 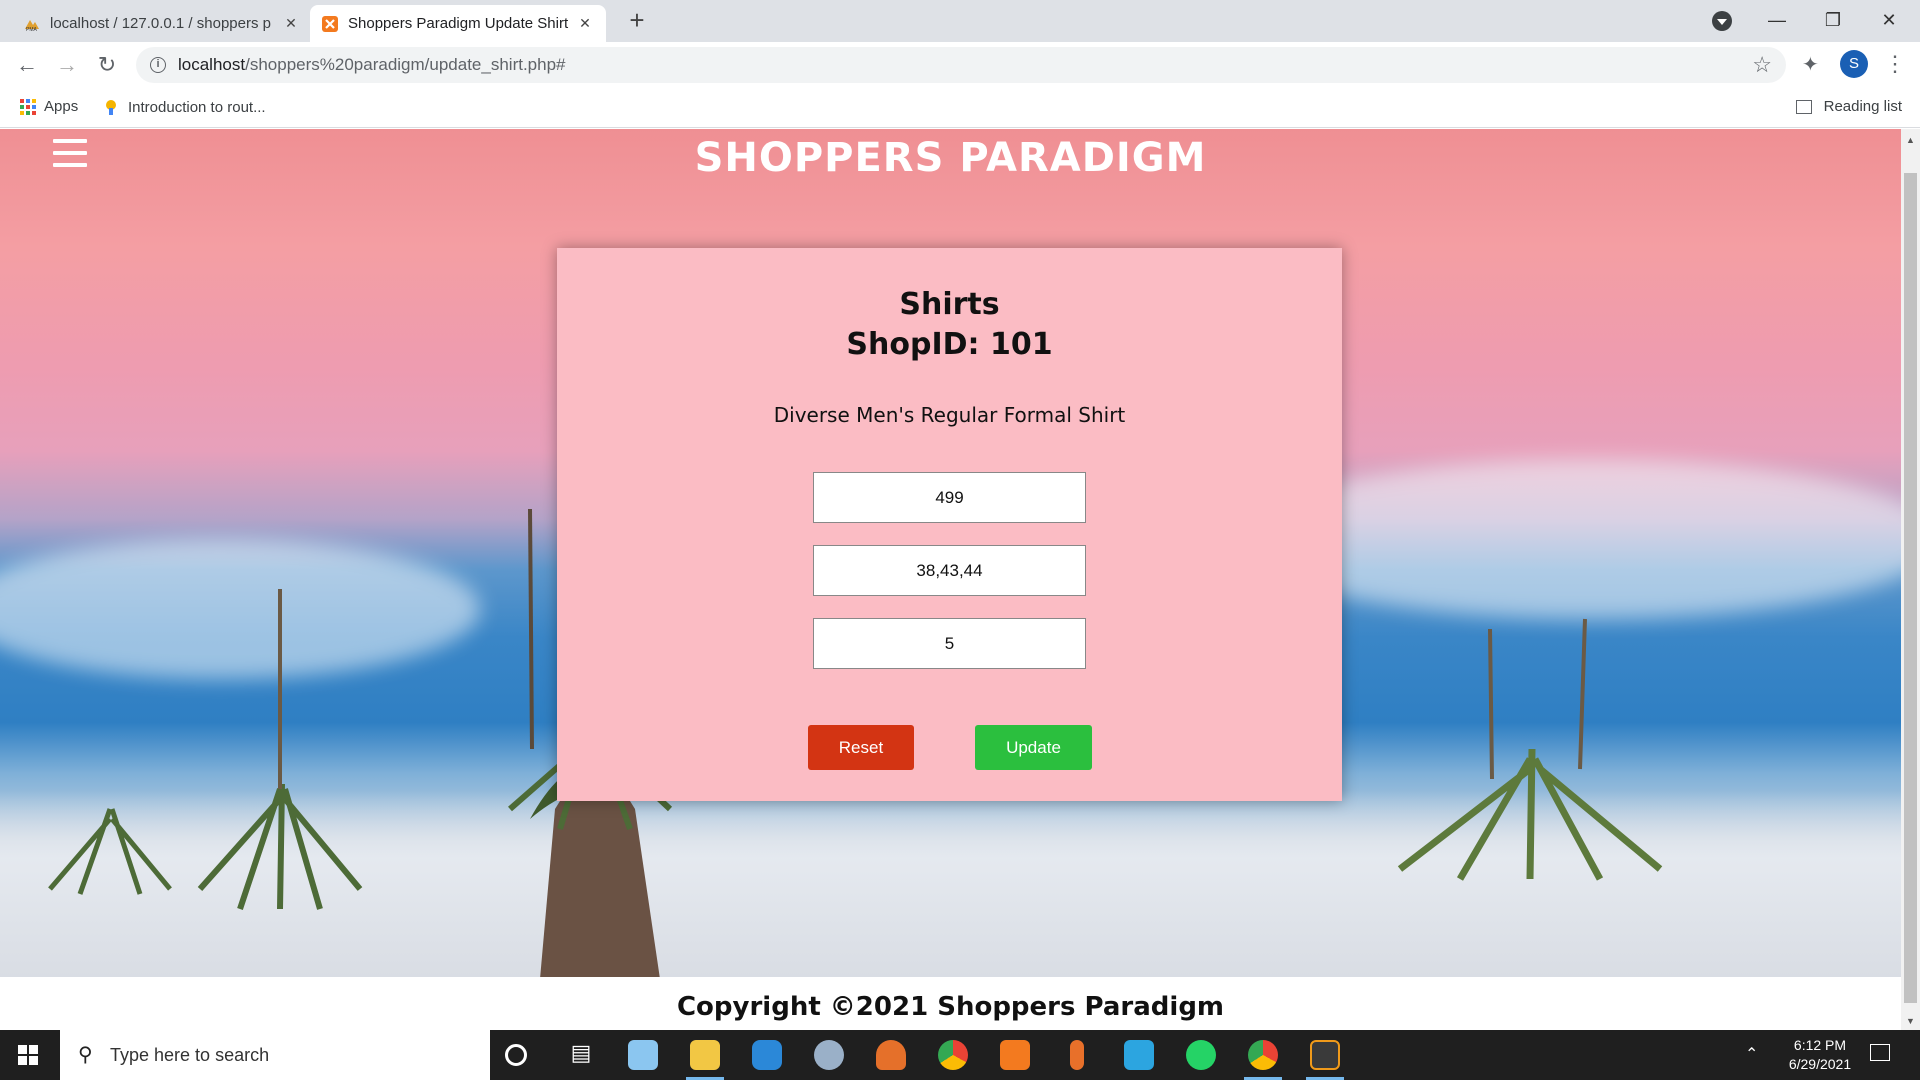 What do you see at coordinates (1803, 106) in the screenshot?
I see `reading-list-icon` at bounding box center [1803, 106].